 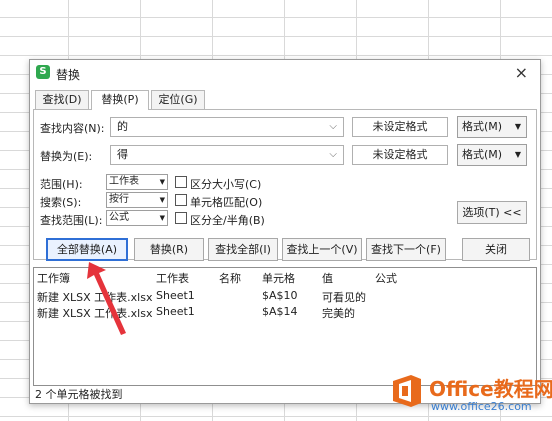 I want to click on lookin-label: 查找范围(L):, so click(x=71, y=220).